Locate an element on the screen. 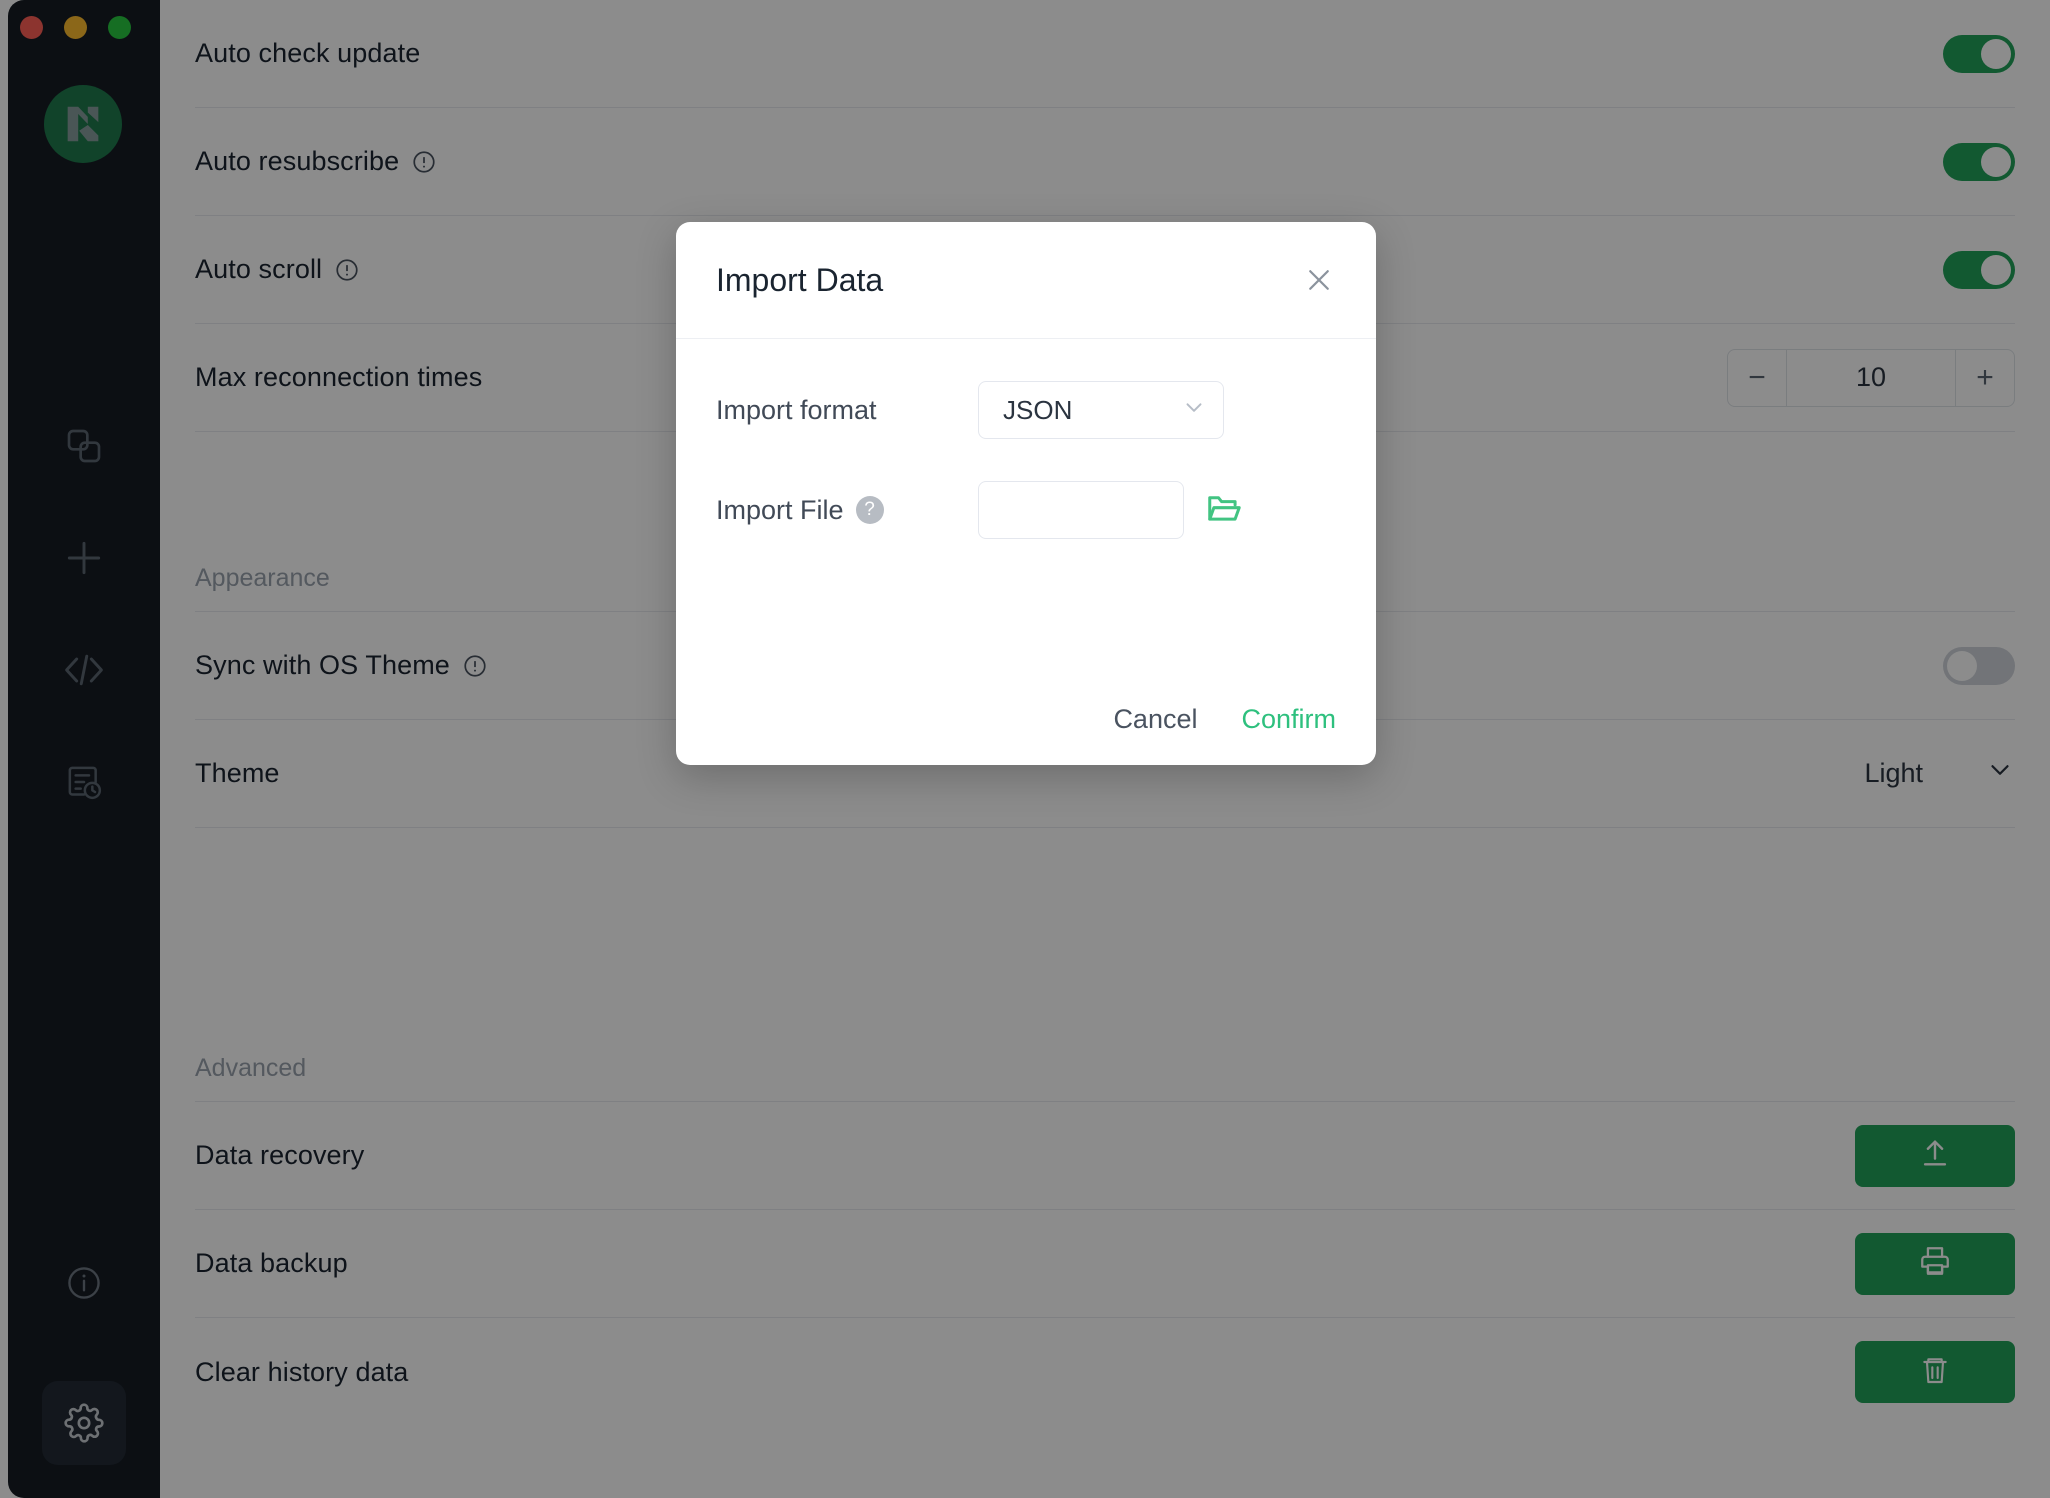  chevron-down-icon is located at coordinates (1194, 410).